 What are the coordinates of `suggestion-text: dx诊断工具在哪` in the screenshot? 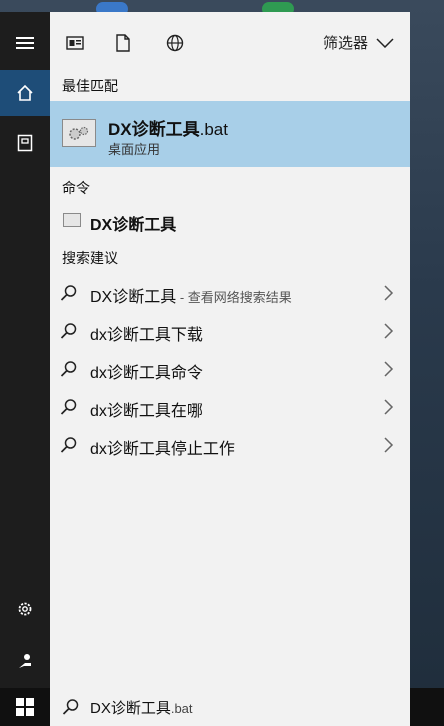 It's located at (146, 411).